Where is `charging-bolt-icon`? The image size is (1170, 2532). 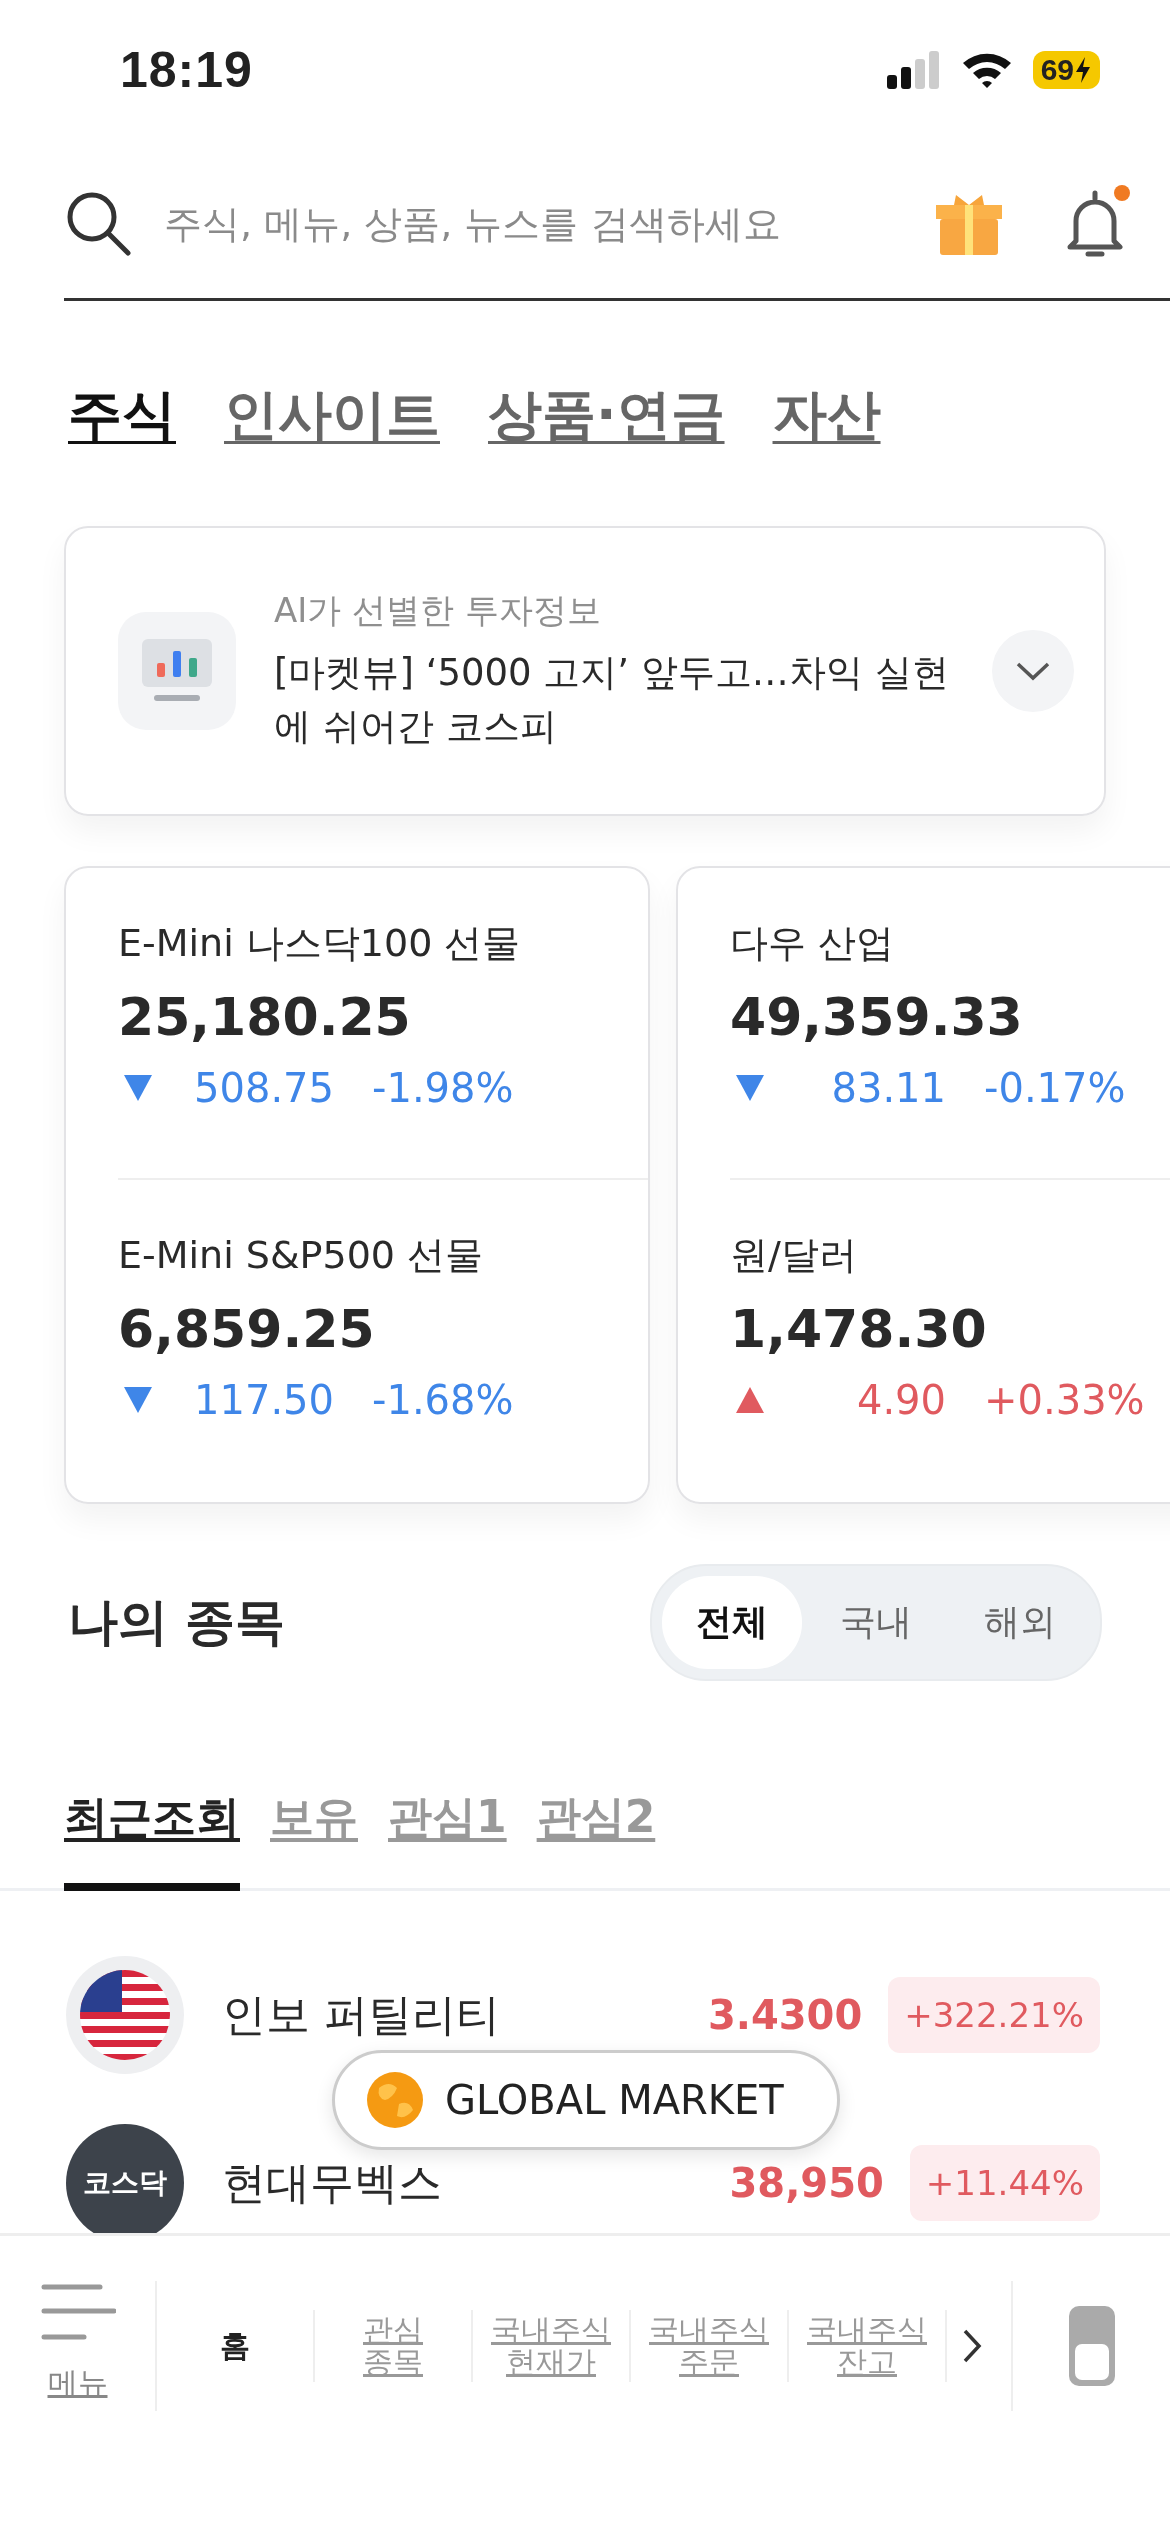 charging-bolt-icon is located at coordinates (1083, 70).